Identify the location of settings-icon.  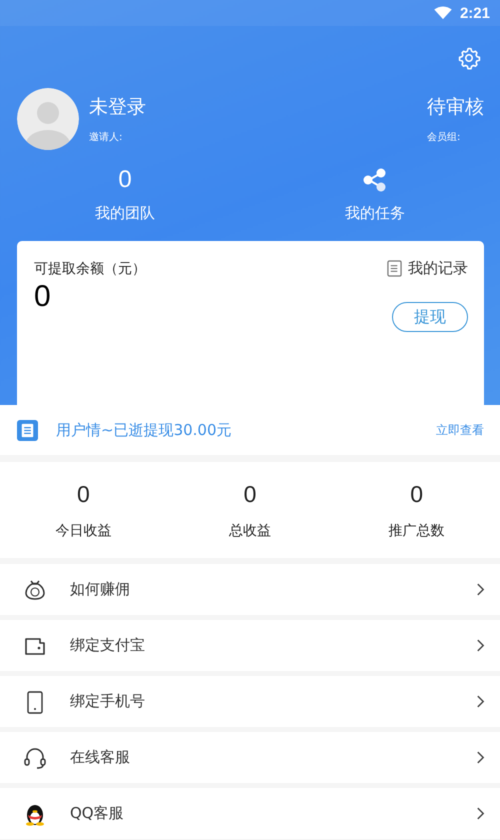
(469, 58).